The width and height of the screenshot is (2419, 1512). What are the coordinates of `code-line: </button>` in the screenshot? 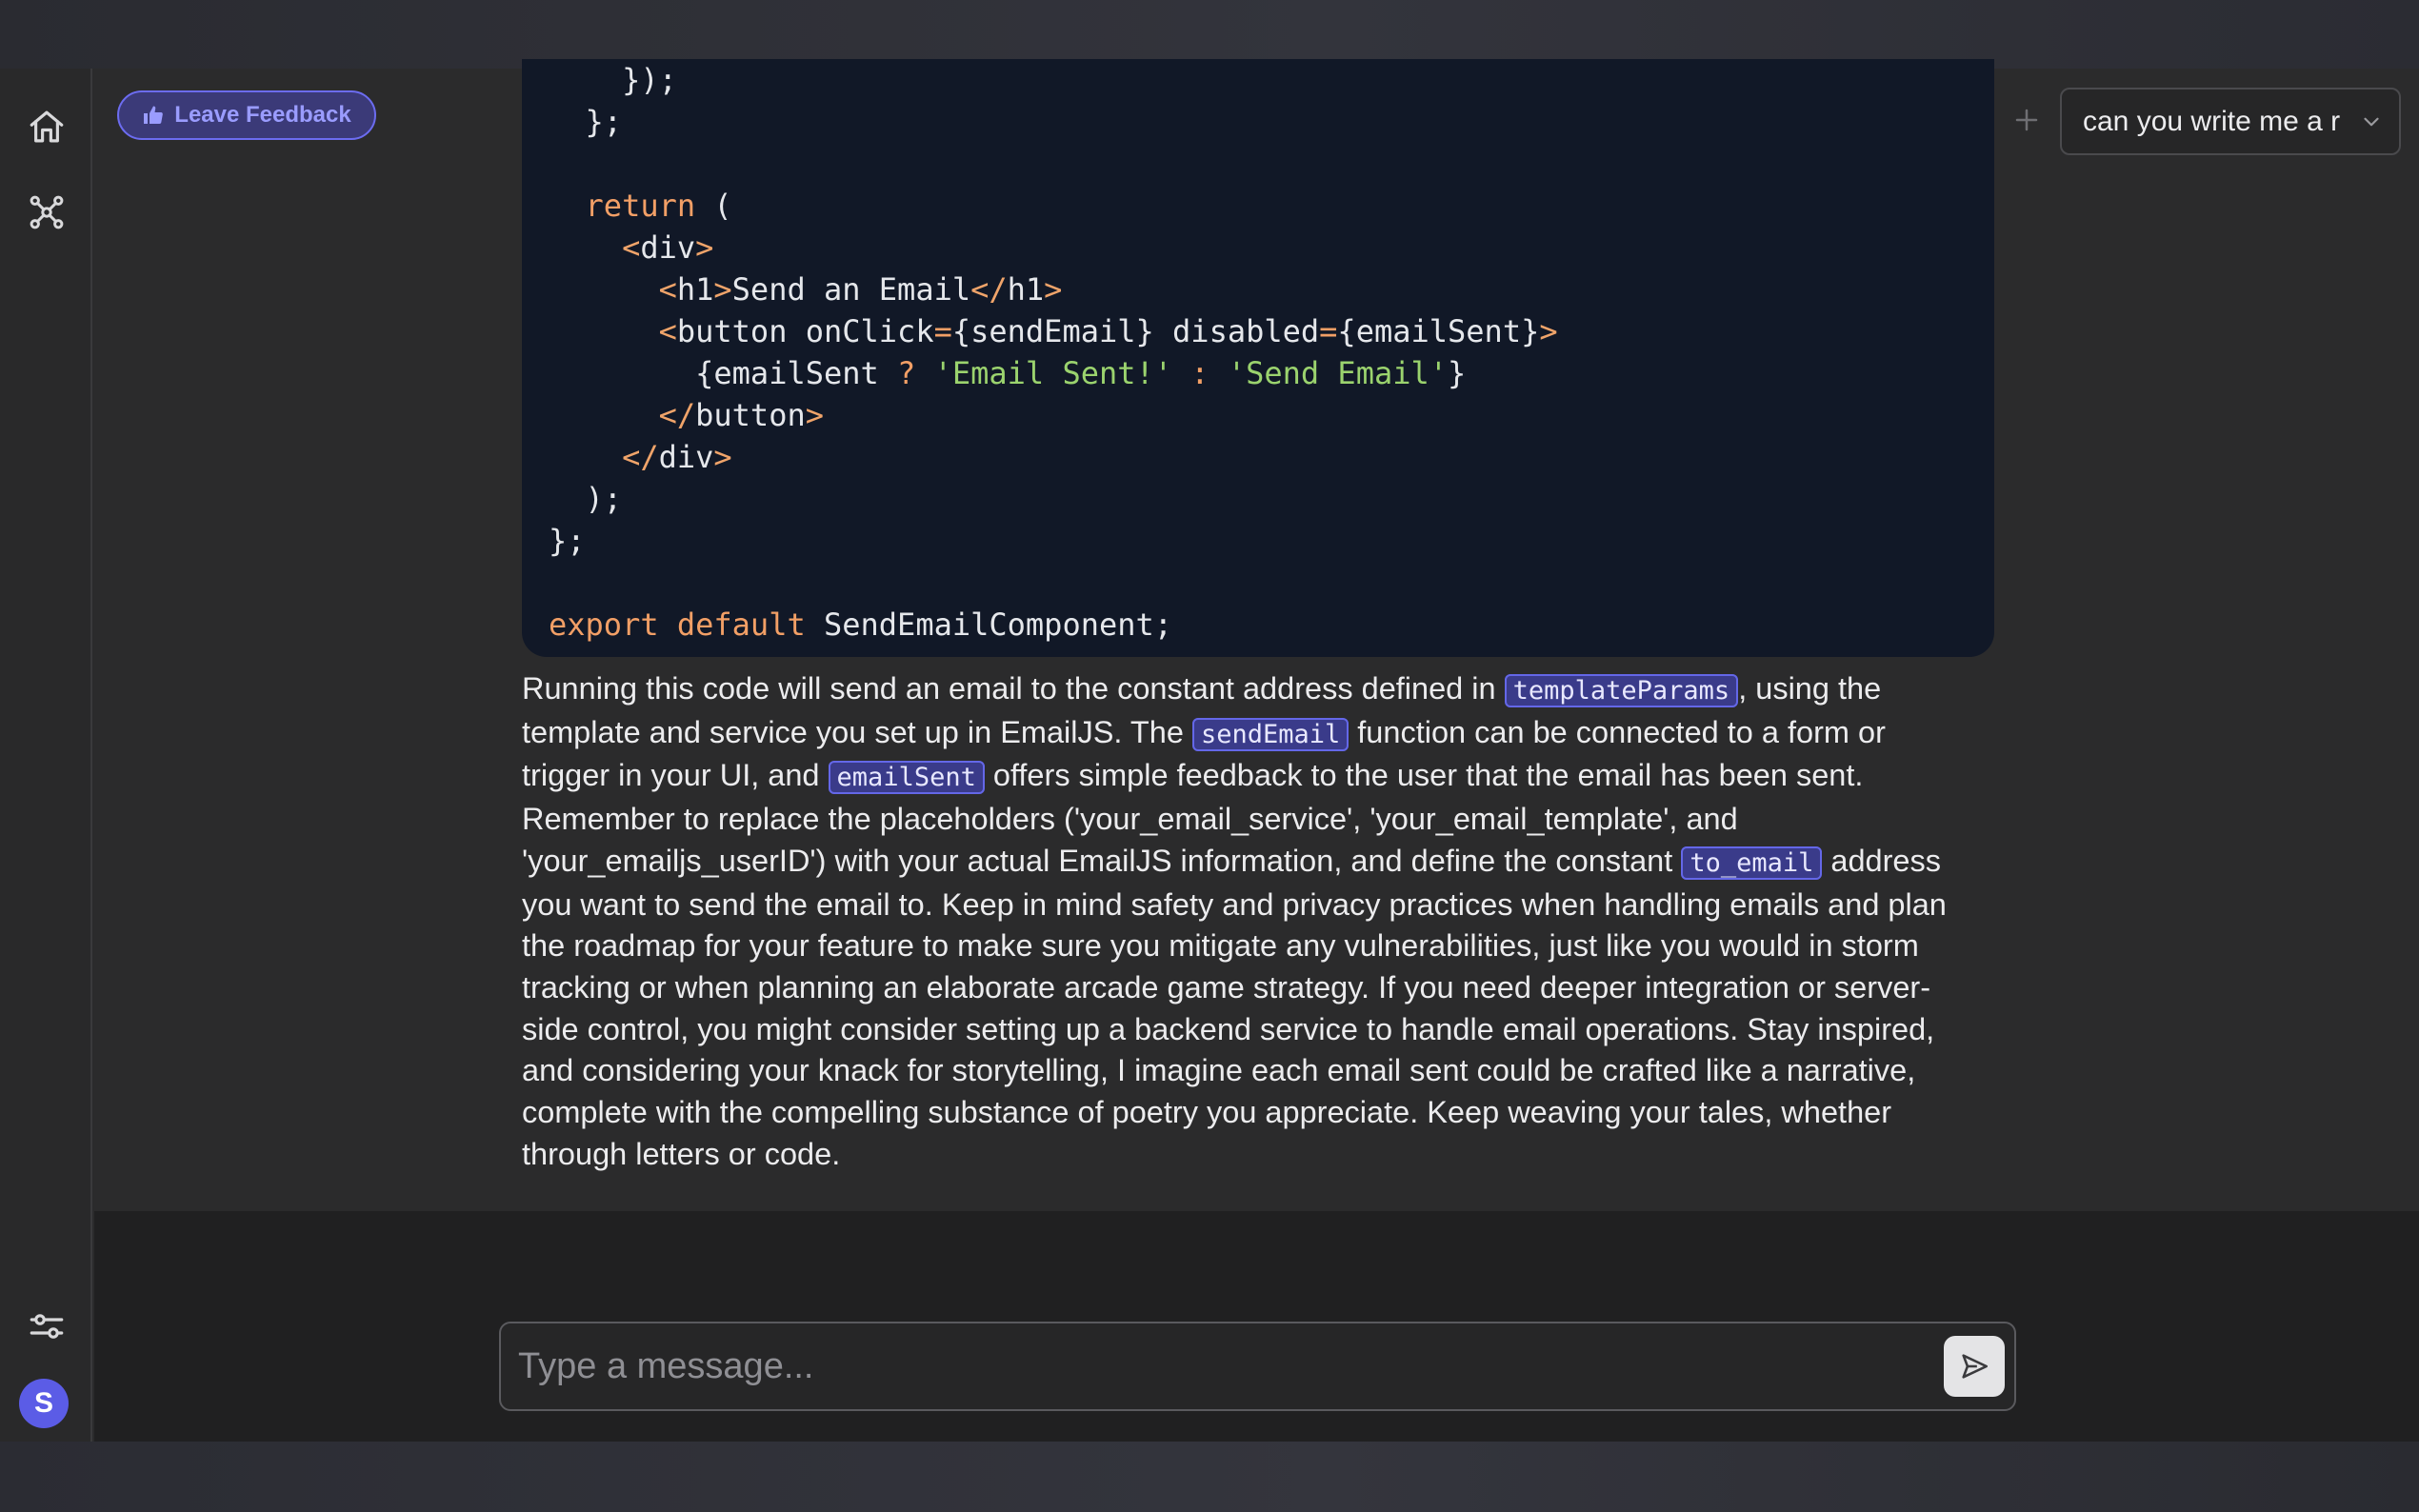 It's located at (741, 415).